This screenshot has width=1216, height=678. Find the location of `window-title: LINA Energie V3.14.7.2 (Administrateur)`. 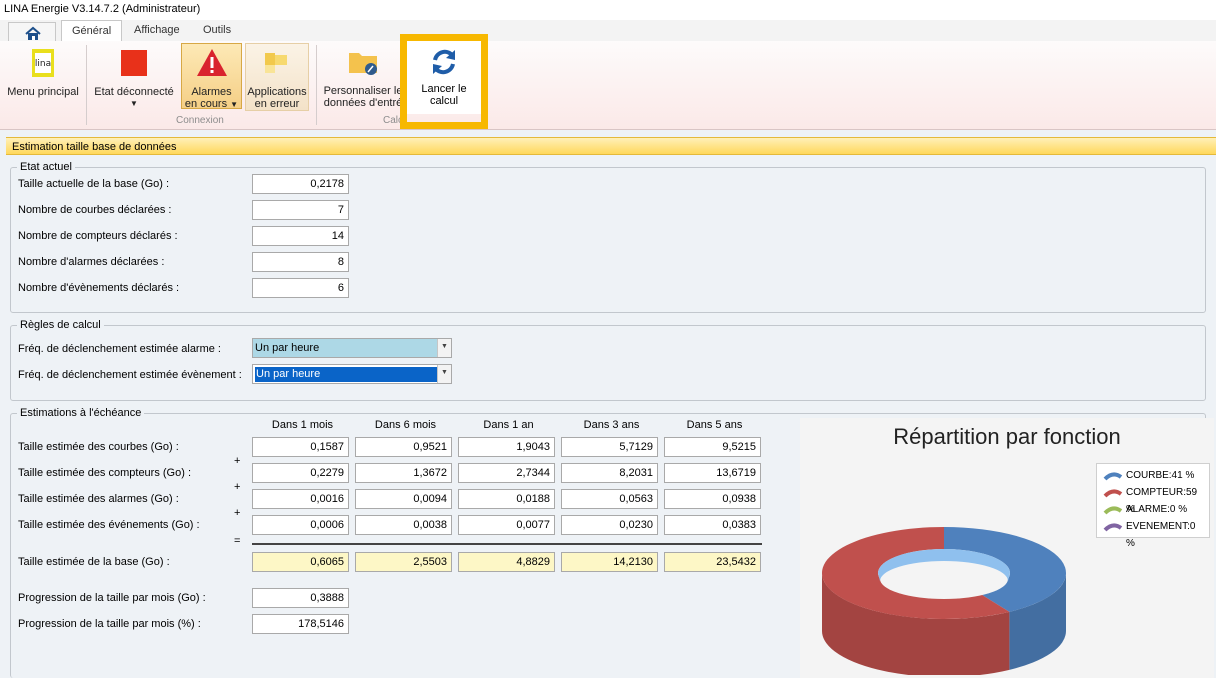

window-title: LINA Energie V3.14.7.2 (Administrateur) is located at coordinates (608, 10).